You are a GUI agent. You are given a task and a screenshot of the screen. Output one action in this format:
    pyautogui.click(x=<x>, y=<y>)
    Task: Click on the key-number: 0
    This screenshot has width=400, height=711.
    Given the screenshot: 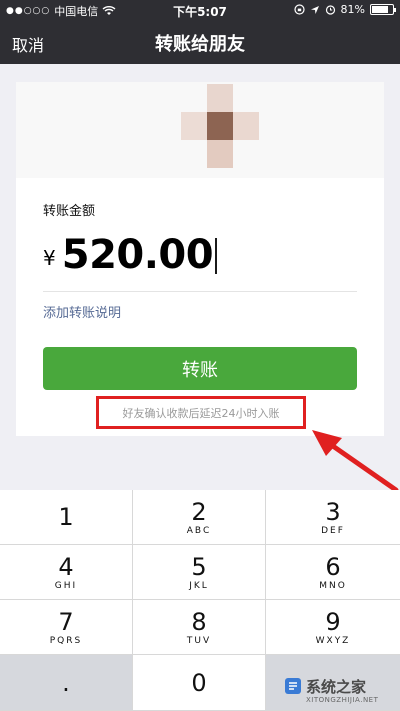 What is the action you would take?
    pyautogui.click(x=199, y=682)
    